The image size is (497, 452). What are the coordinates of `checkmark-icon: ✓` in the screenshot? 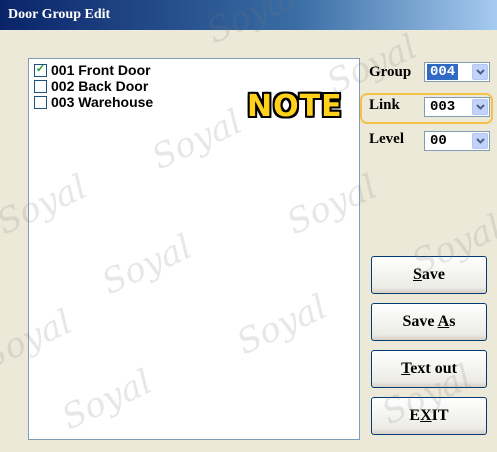 It's located at (40, 69).